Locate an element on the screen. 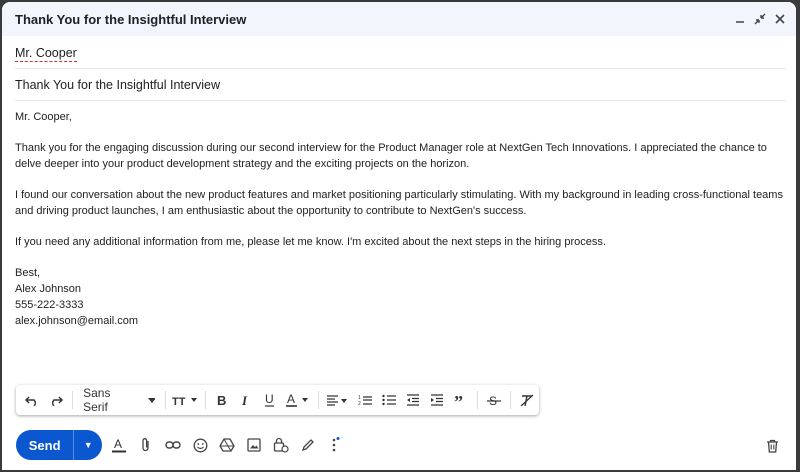 Image resolution: width=800 pixels, height=472 pixels. font-size-icon: TT is located at coordinates (186, 400).